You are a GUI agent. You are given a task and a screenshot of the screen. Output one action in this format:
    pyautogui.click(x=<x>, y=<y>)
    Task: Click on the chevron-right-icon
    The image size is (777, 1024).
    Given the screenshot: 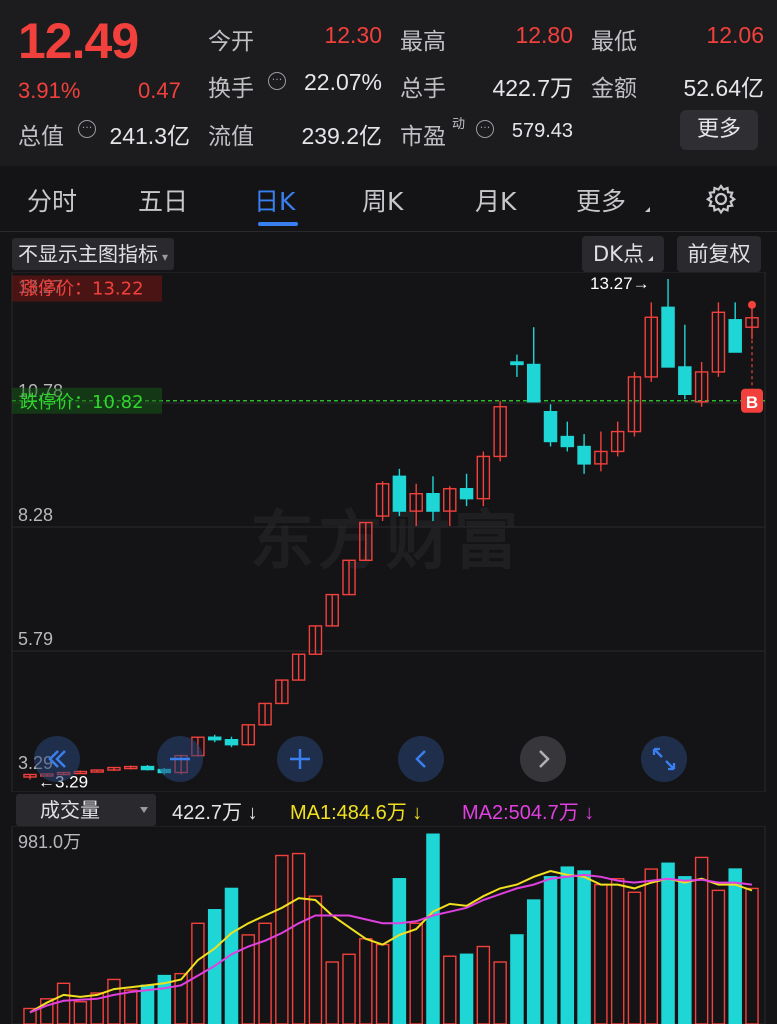 What is the action you would take?
    pyautogui.click(x=544, y=759)
    